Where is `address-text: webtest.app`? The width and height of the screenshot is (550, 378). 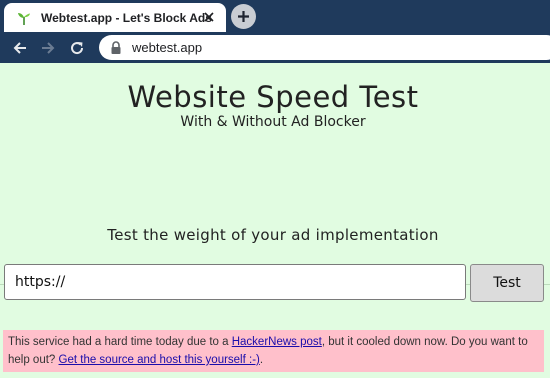 address-text: webtest.app is located at coordinates (167, 47).